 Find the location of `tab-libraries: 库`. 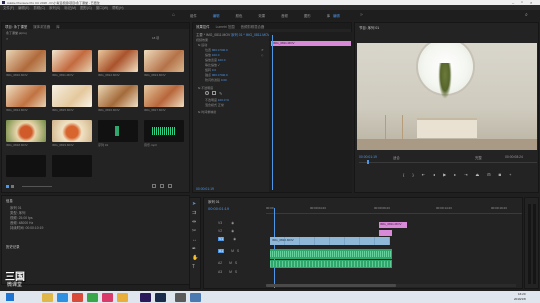

tab-libraries: 库 is located at coordinates (57, 26).